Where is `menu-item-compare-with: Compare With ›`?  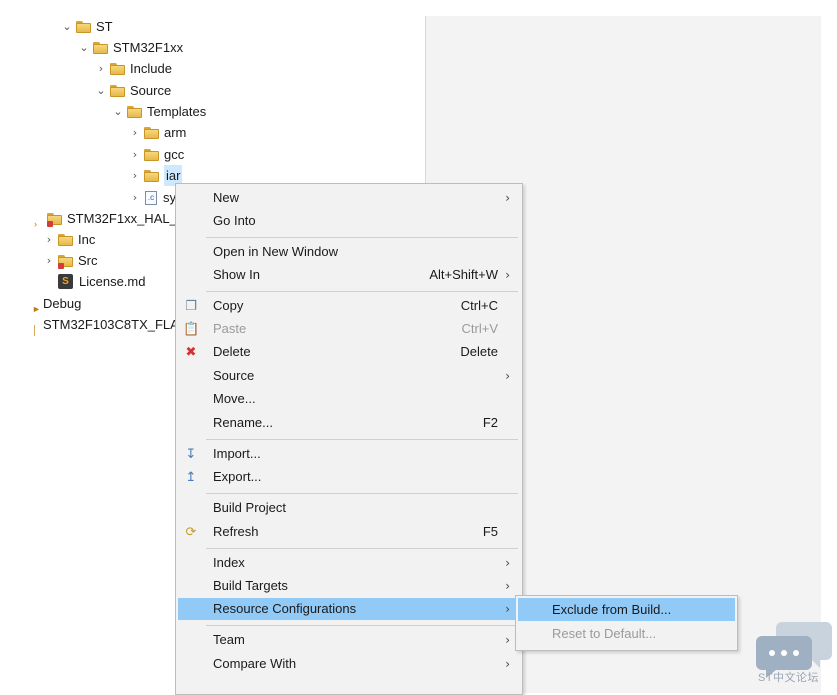
menu-item-compare-with: Compare With › is located at coordinates (348, 664).